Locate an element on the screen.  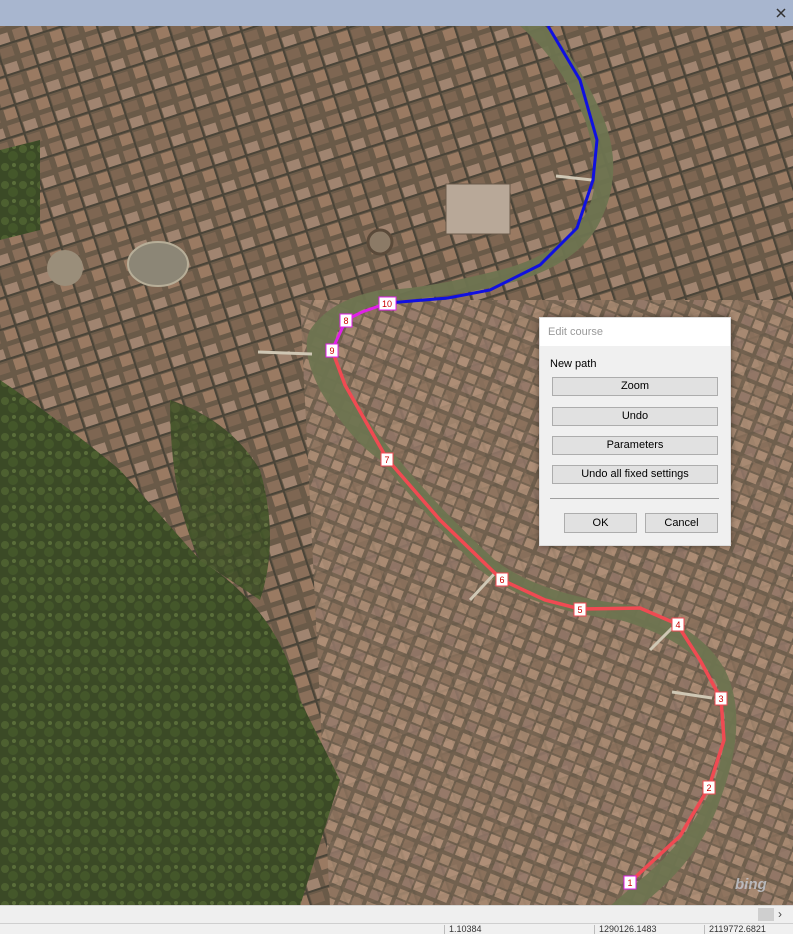
svg-text: 4 is located at coordinates (677, 625).